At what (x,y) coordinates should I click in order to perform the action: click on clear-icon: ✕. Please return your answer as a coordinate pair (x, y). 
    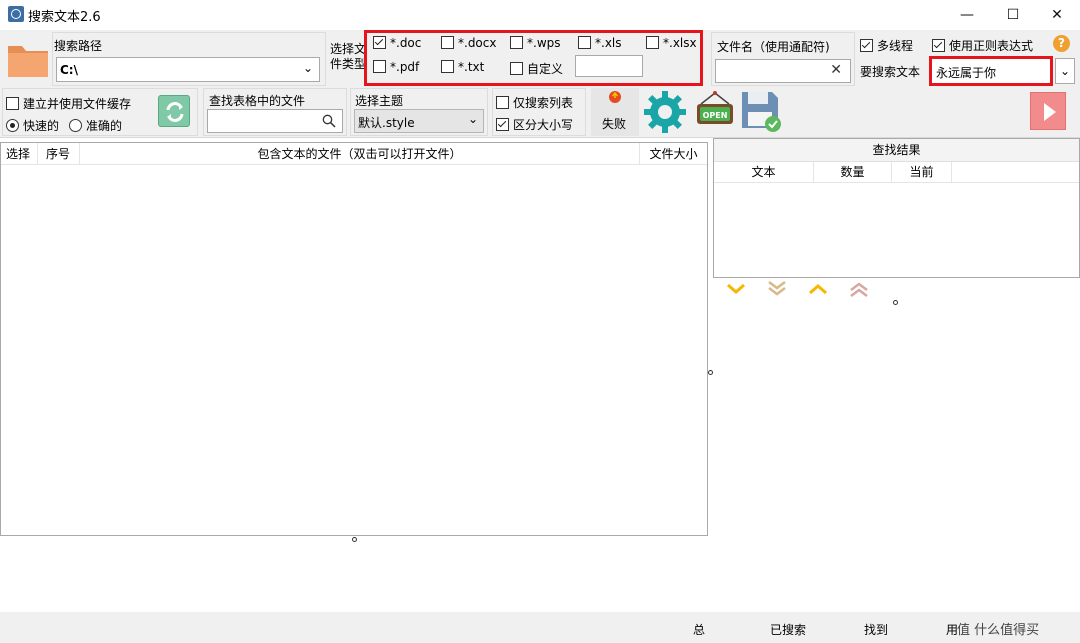
    Looking at the image, I should click on (836, 70).